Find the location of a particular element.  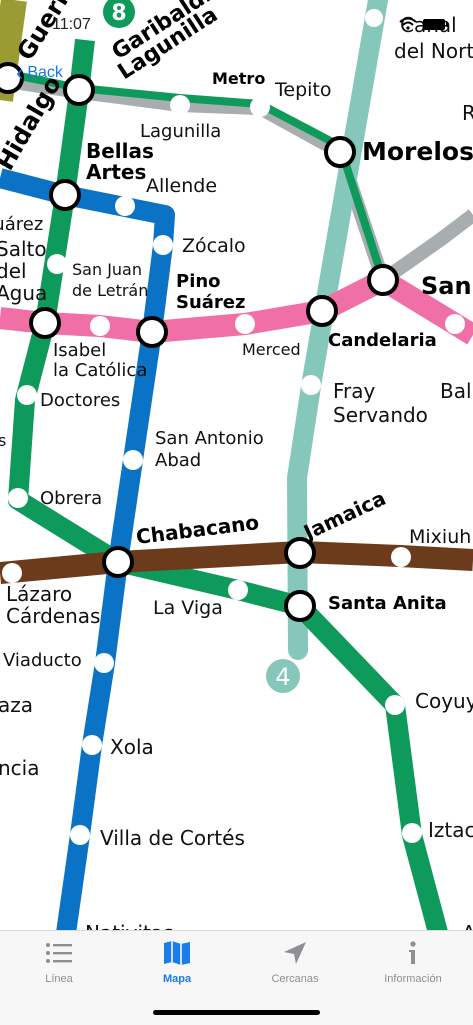

label-s: s is located at coordinates (3, 440).